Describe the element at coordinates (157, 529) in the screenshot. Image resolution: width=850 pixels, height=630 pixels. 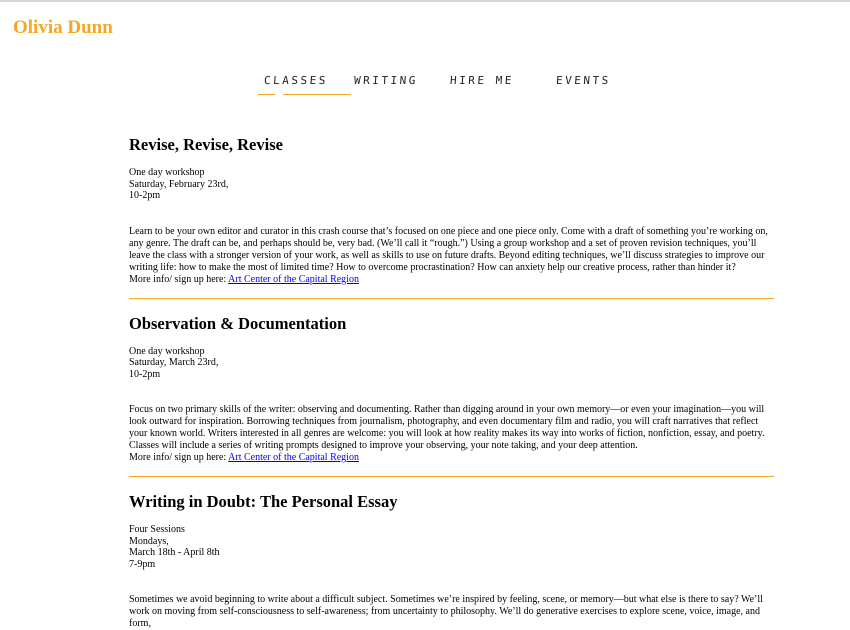
I see `class-format: Four Sessions` at that location.